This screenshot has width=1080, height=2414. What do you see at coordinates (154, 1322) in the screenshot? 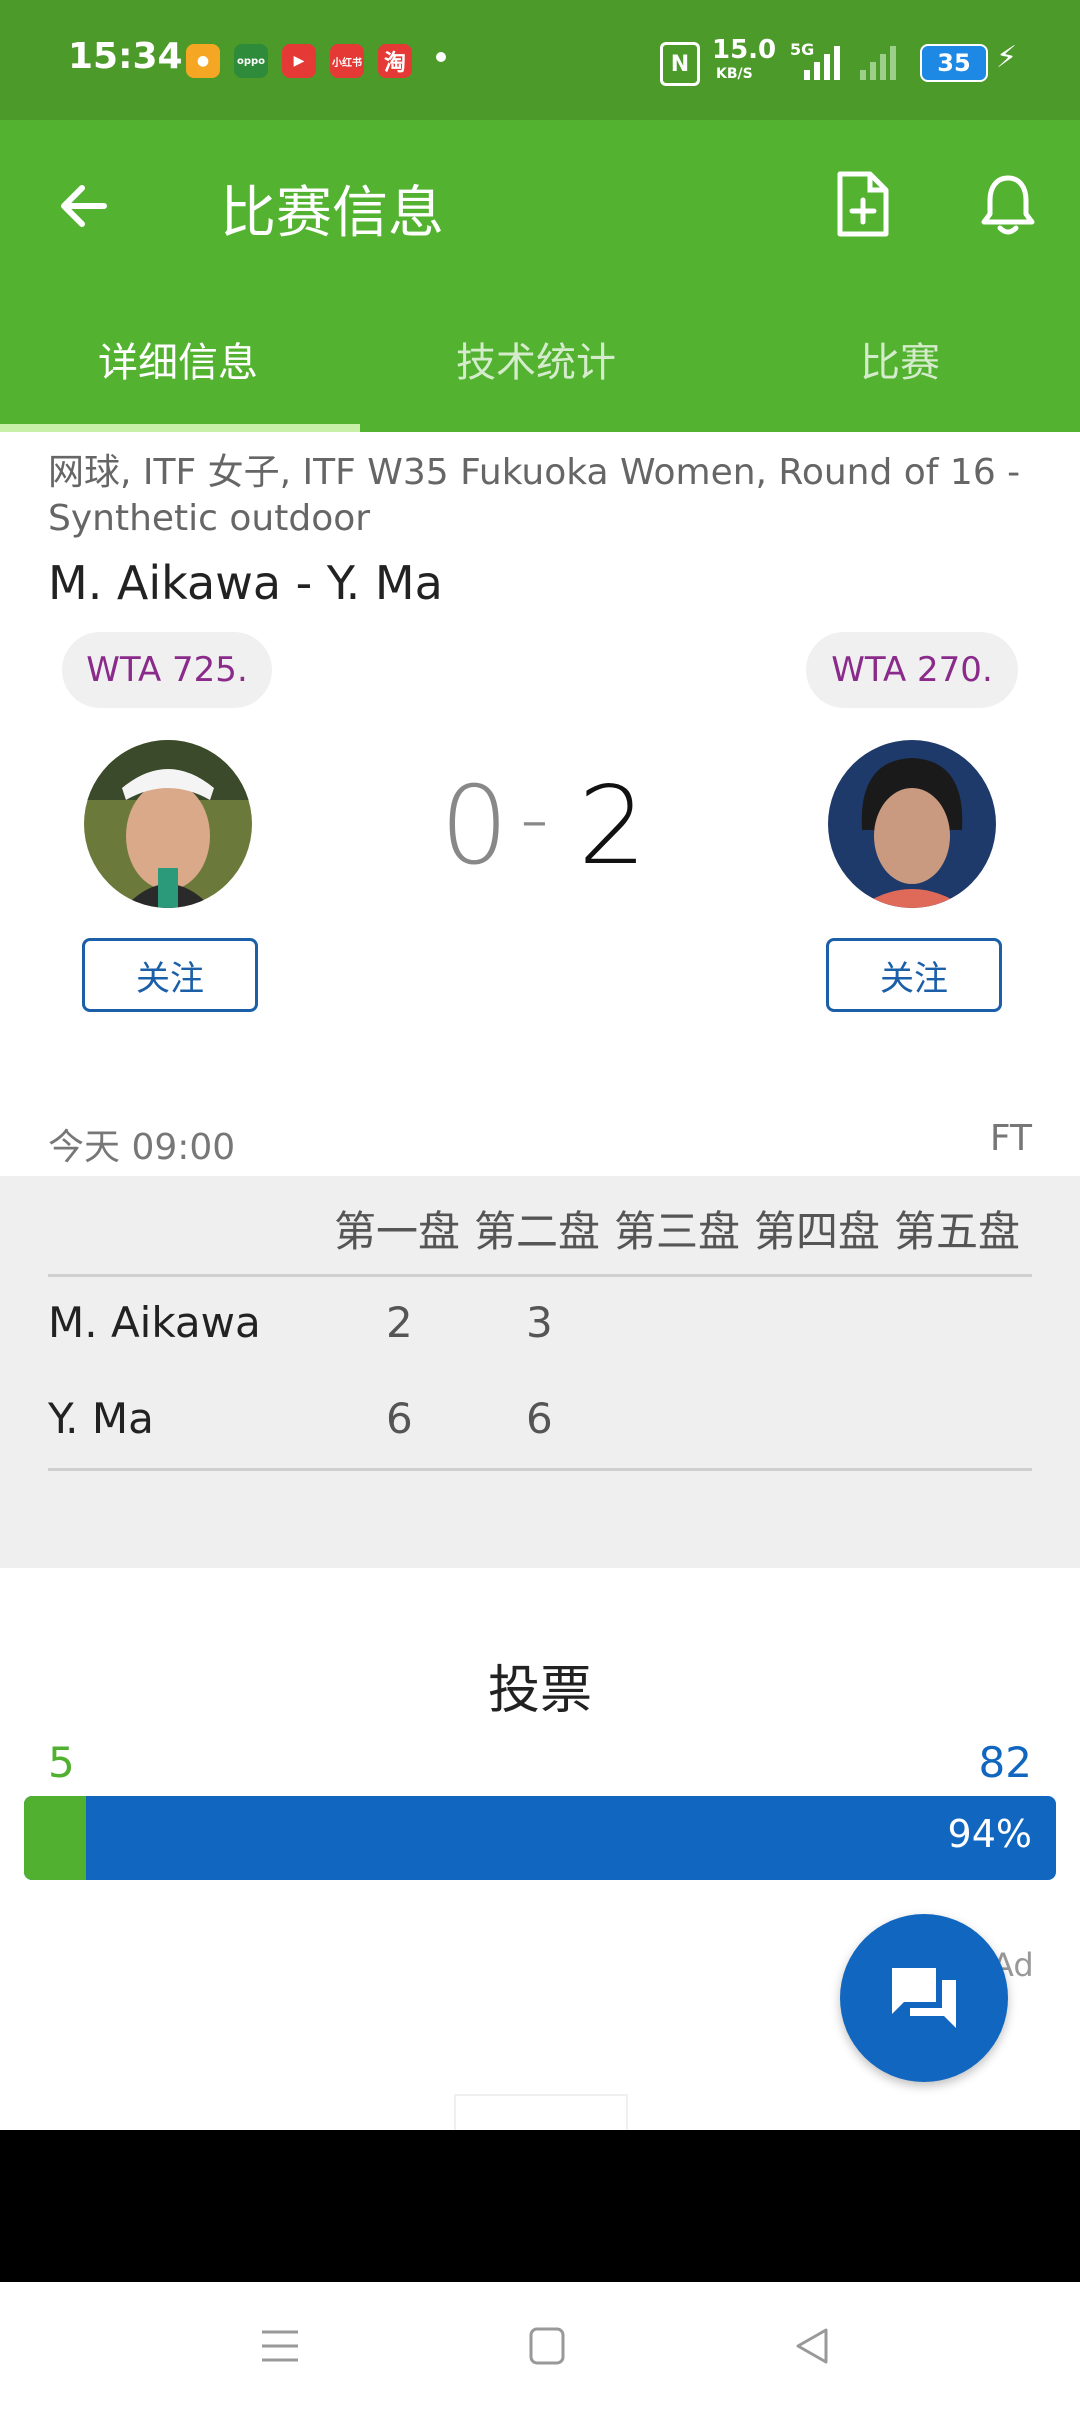
I see `set-row-player-name: M. Aikawa` at bounding box center [154, 1322].